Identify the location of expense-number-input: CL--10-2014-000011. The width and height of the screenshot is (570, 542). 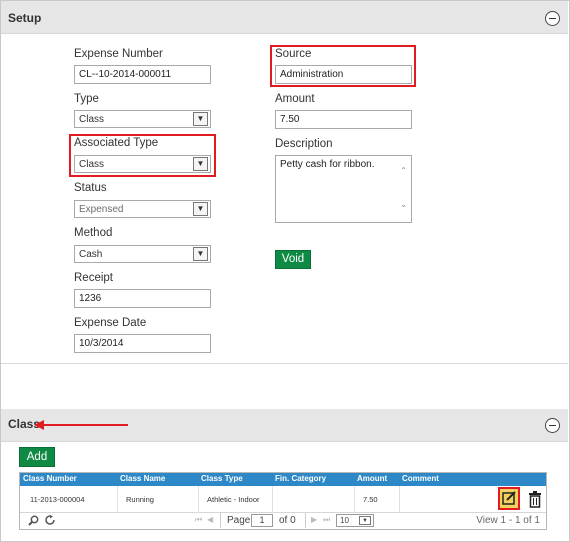
(142, 74).